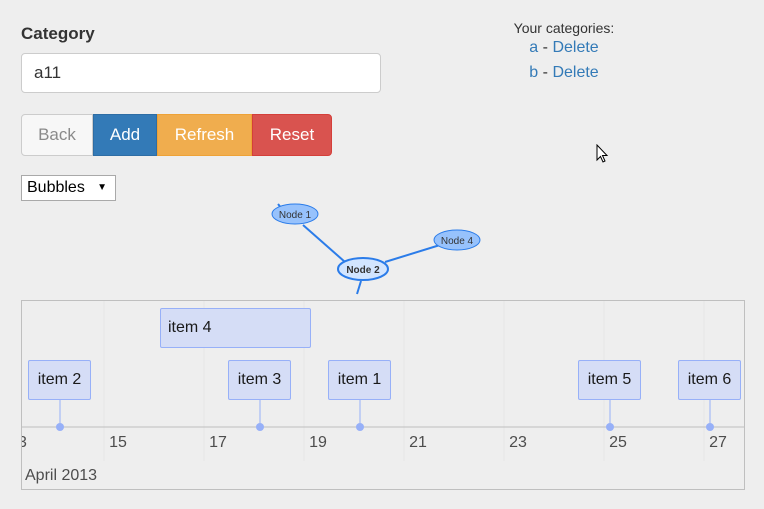 The image size is (764, 509). What do you see at coordinates (218, 442) in the screenshot?
I see `axis-tick-label: 17` at bounding box center [218, 442].